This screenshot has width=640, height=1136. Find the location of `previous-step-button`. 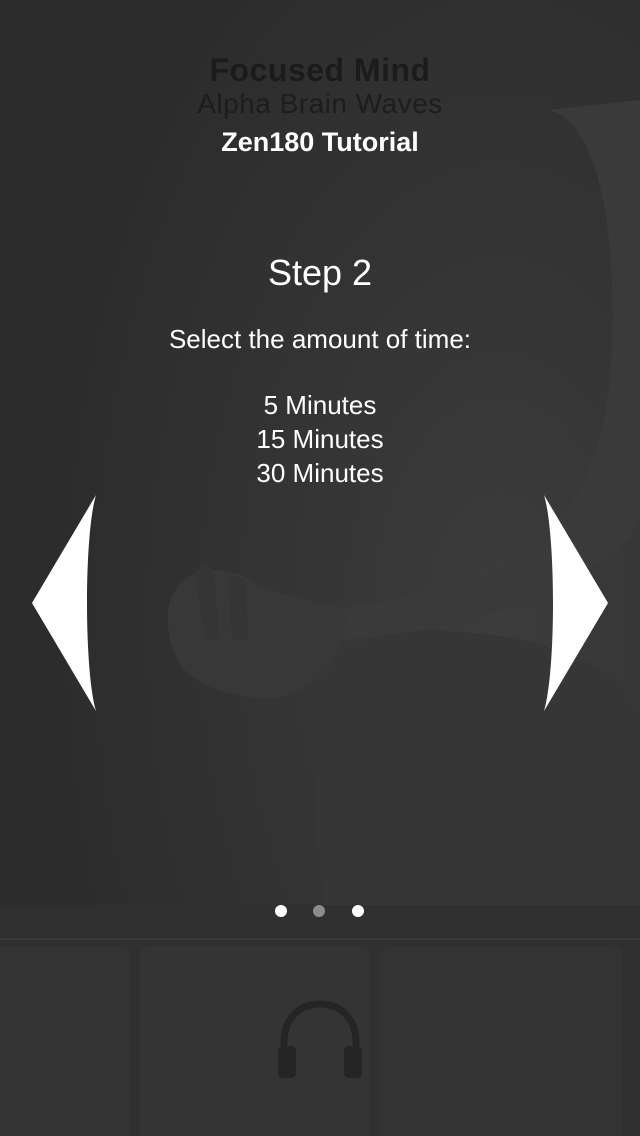

previous-step-button is located at coordinates (68, 603).